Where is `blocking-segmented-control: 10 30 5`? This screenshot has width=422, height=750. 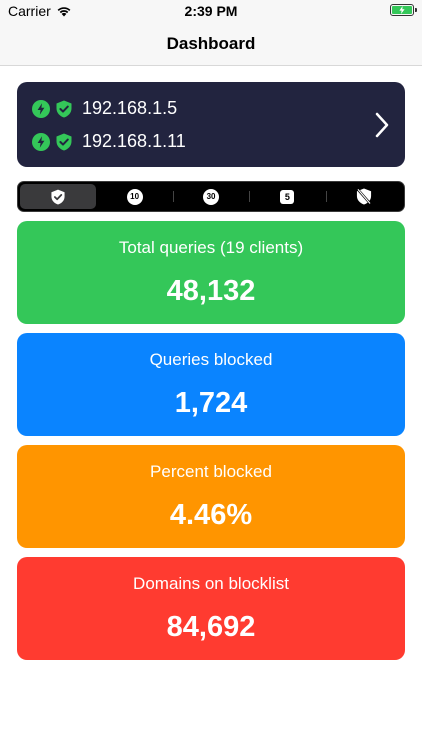
blocking-segmented-control: 10 30 5 is located at coordinates (211, 196).